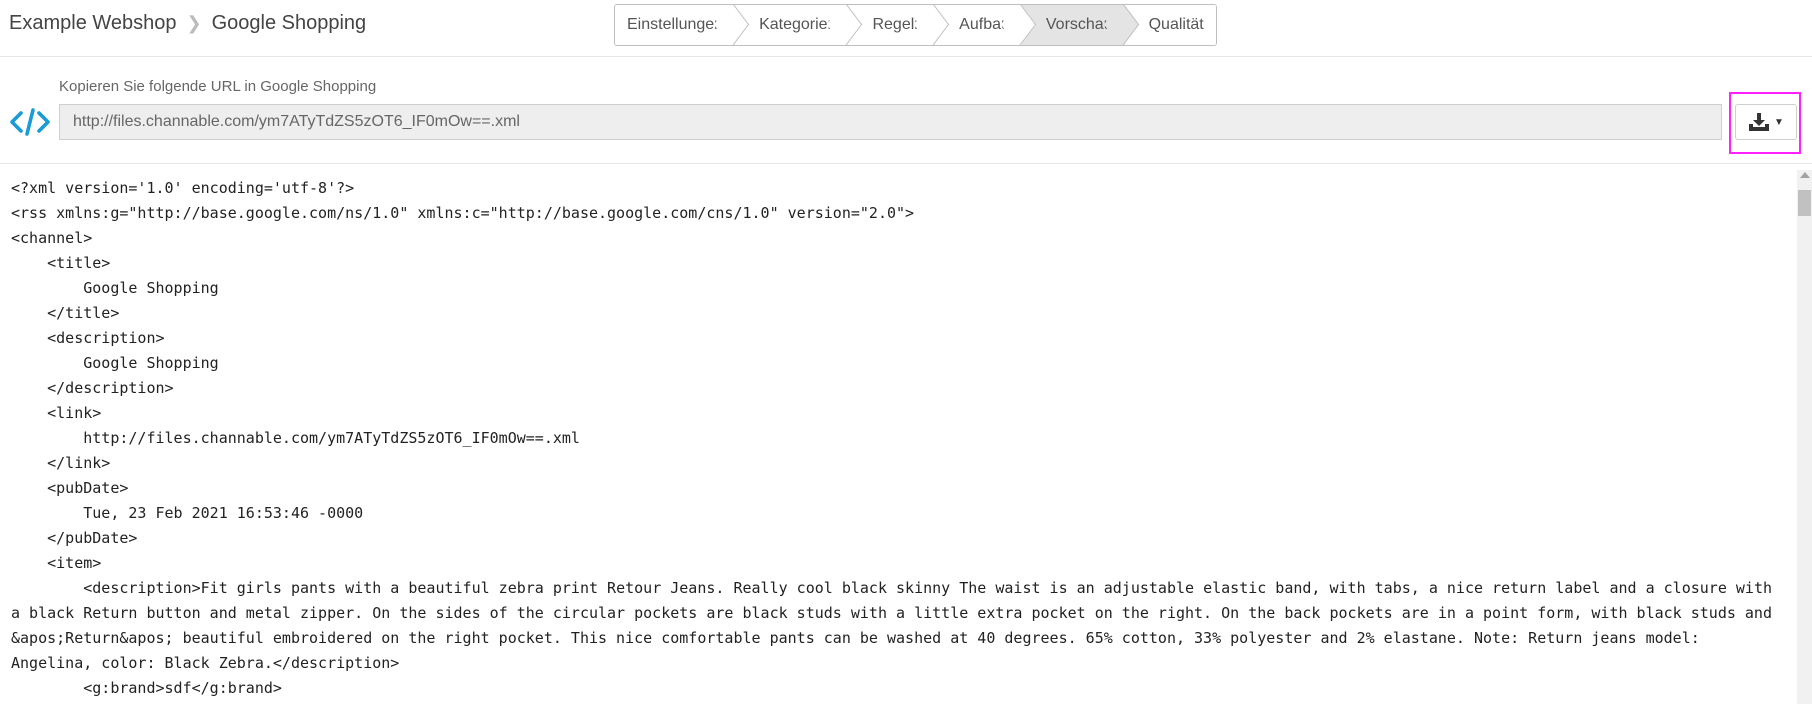 Image resolution: width=1812 pixels, height=704 pixels. What do you see at coordinates (194, 23) in the screenshot?
I see `chevron-right-icon: ❯` at bounding box center [194, 23].